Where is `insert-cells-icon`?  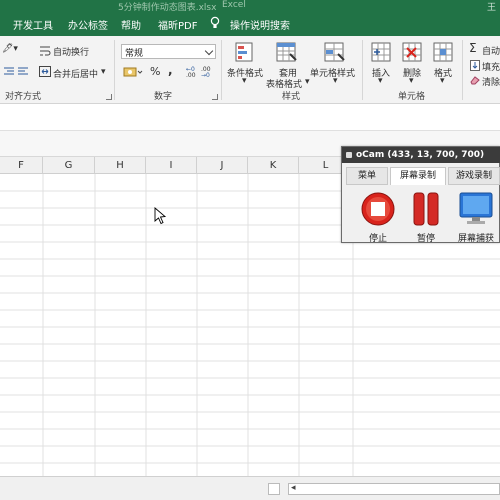 insert-cells-icon is located at coordinates (381, 52).